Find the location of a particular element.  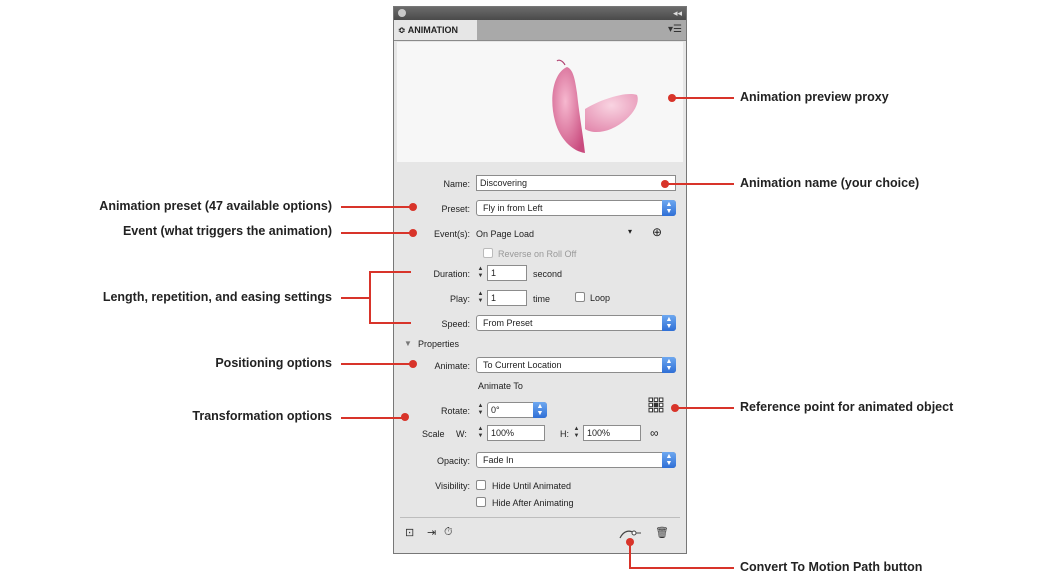

panel-tab-row: ≎ ANIMATION ▾☰ is located at coordinates (540, 30).